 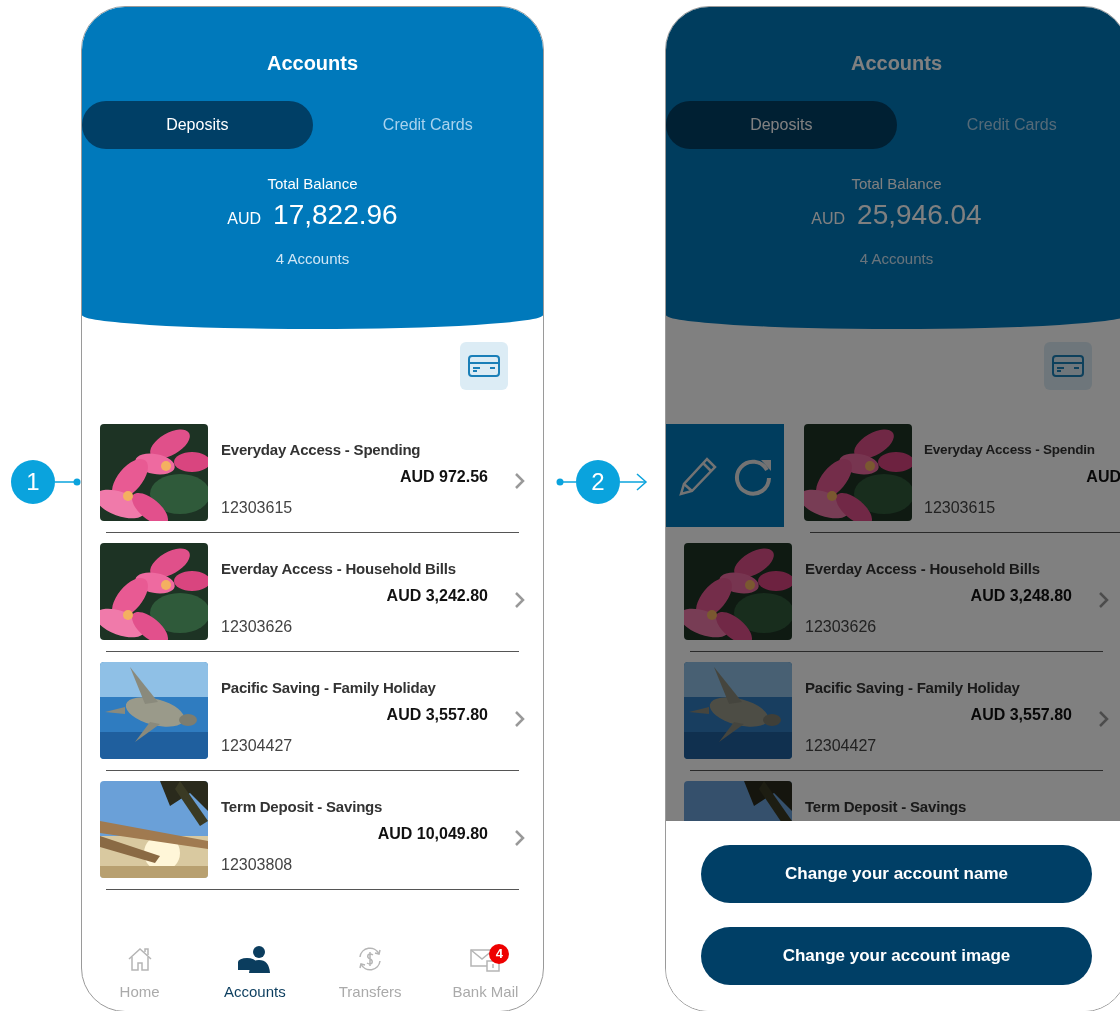 I want to click on account-balance: AUD 3,248.80, so click(x=1020, y=596).